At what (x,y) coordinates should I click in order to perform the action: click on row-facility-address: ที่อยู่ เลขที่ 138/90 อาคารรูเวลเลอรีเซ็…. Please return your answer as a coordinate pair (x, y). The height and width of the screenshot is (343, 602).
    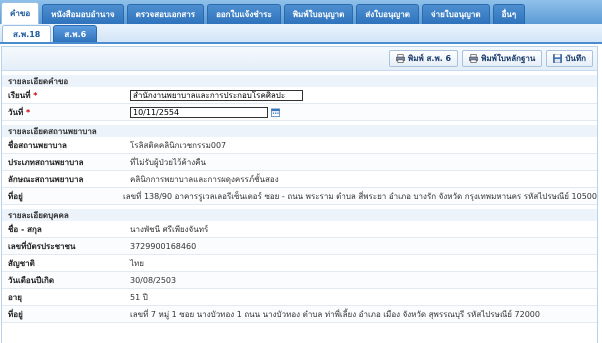
    Looking at the image, I should click on (299, 196).